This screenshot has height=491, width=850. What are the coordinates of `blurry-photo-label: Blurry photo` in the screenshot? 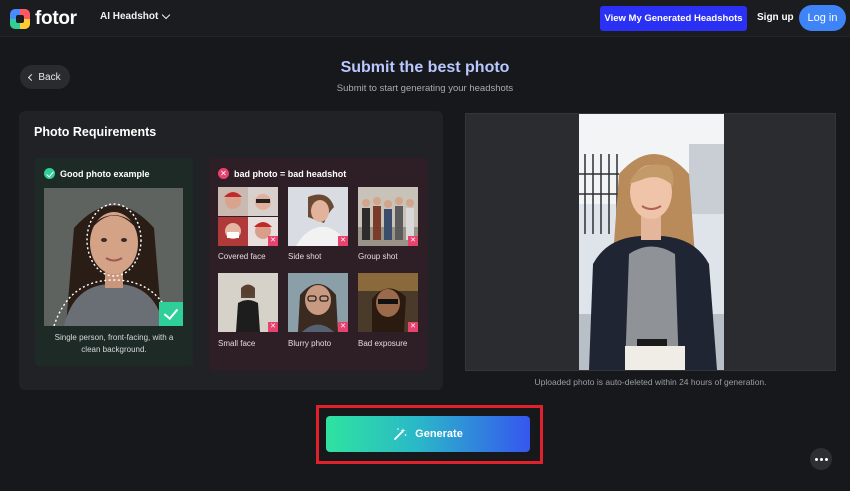 It's located at (310, 343).